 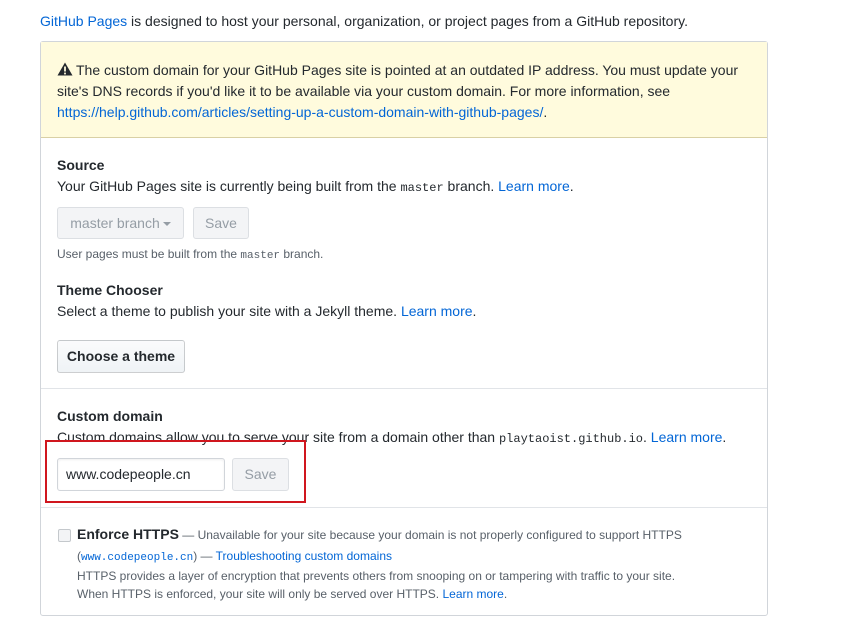 What do you see at coordinates (505, 594) in the screenshot?
I see `https-period: .` at bounding box center [505, 594].